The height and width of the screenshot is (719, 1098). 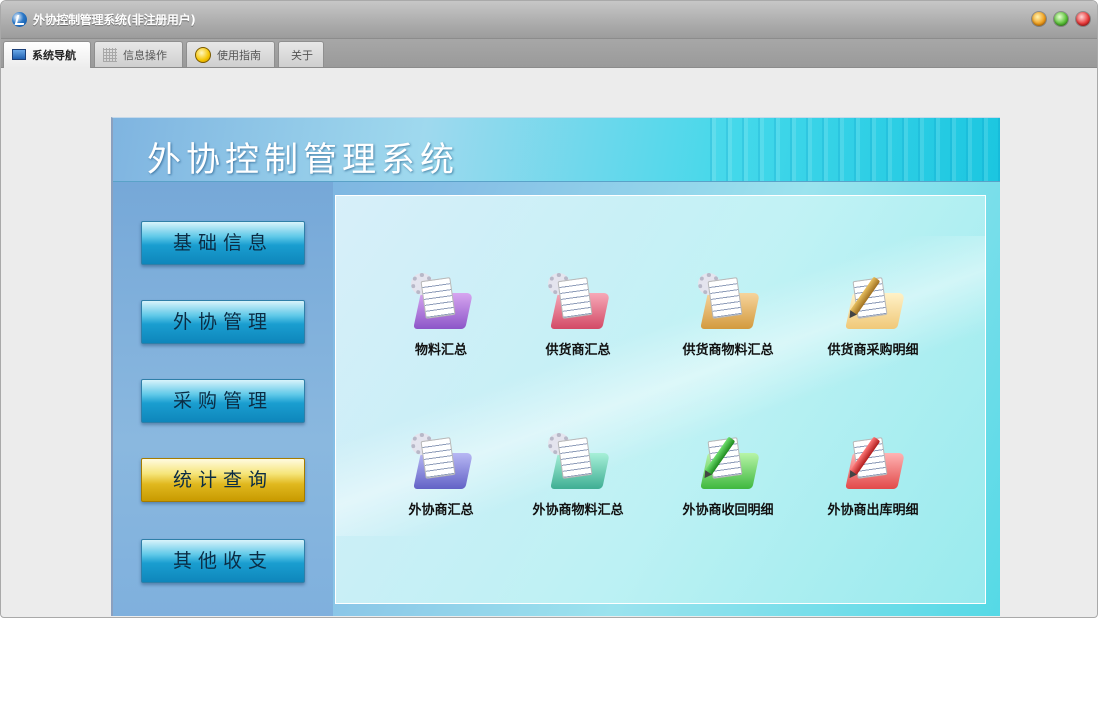 What do you see at coordinates (1039, 19) in the screenshot?
I see `minimize-button` at bounding box center [1039, 19].